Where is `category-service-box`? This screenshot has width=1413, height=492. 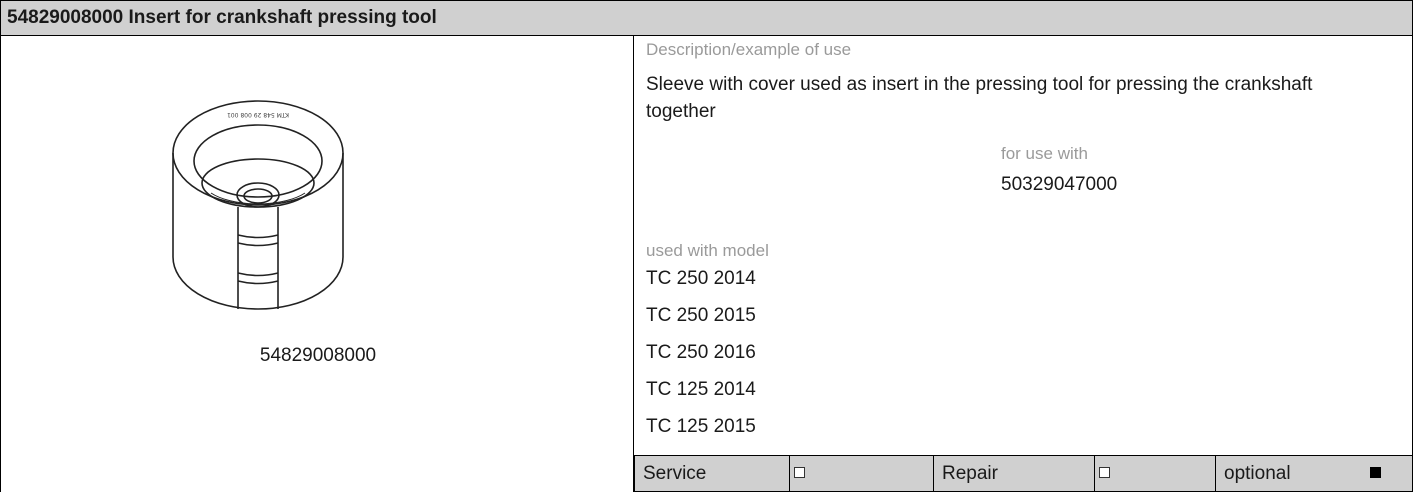
category-service-box is located at coordinates (861, 473).